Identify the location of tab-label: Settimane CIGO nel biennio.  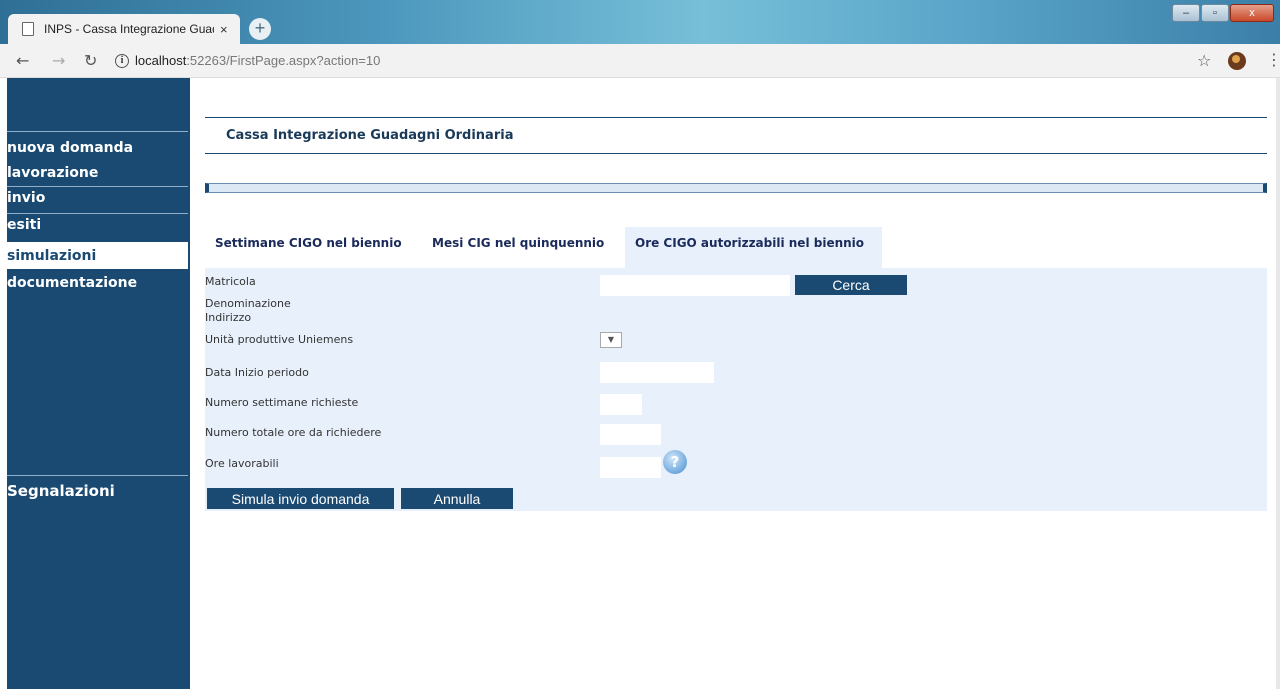
(308, 243).